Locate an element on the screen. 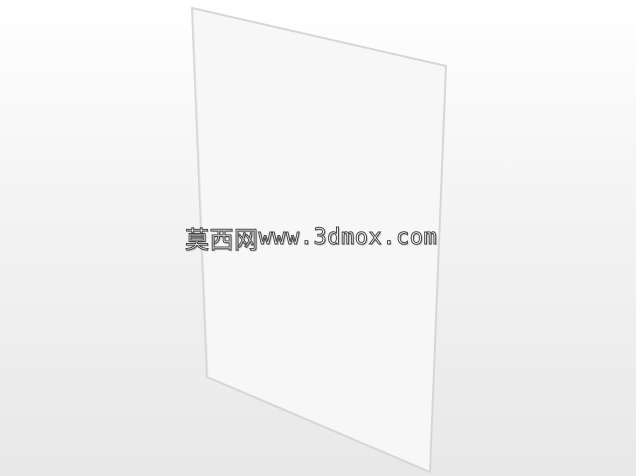 This screenshot has width=636, height=476. watermark-site-name: 莫西网 is located at coordinates (222, 239).